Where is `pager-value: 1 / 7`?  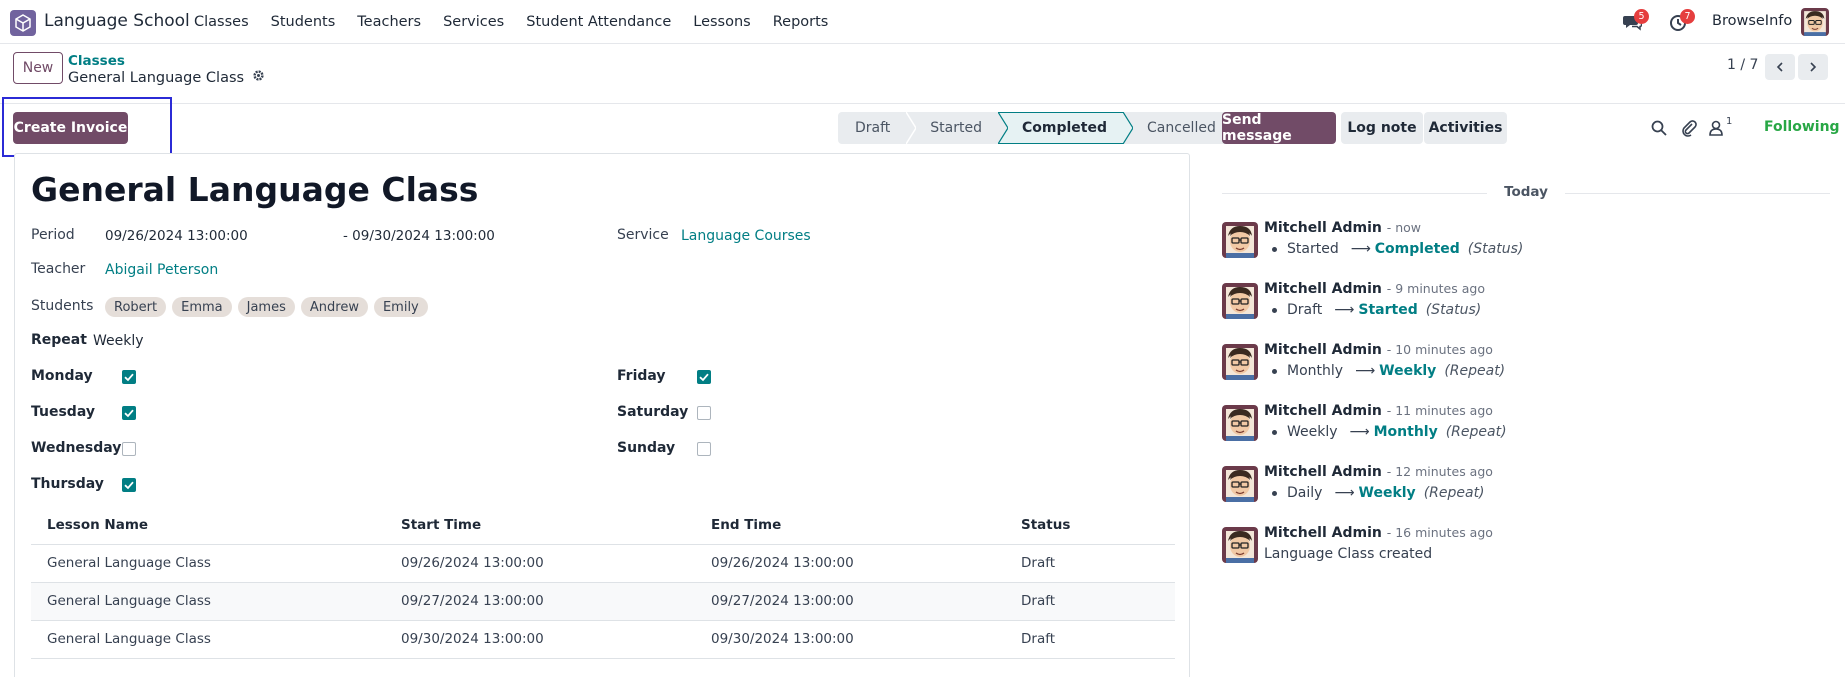 pager-value: 1 / 7 is located at coordinates (1742, 65).